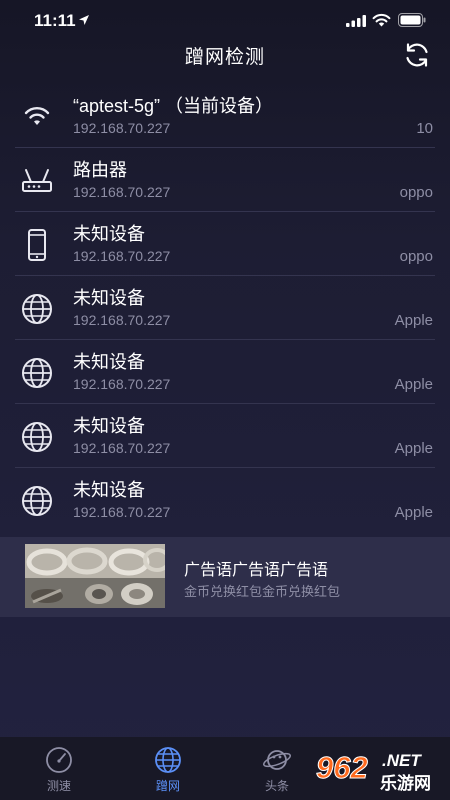 Image resolution: width=450 pixels, height=800 pixels. Describe the element at coordinates (55, 20) in the screenshot. I see `status-time: 11:11` at that location.